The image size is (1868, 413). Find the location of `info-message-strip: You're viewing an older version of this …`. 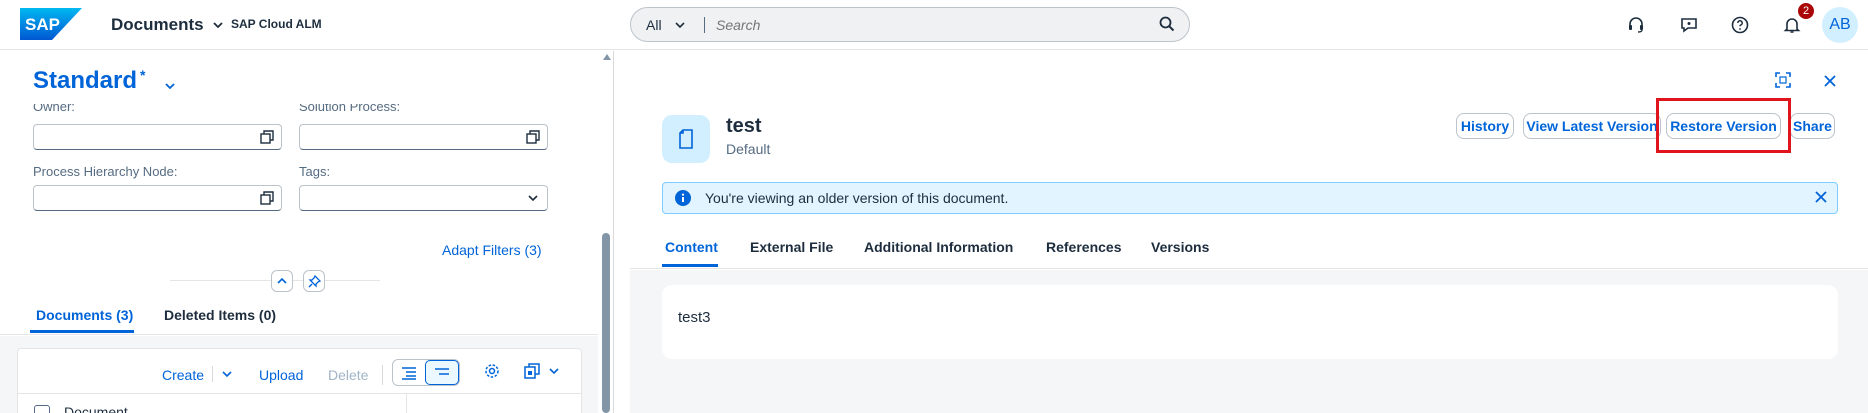

info-message-strip: You're viewing an older version of this … is located at coordinates (1250, 198).